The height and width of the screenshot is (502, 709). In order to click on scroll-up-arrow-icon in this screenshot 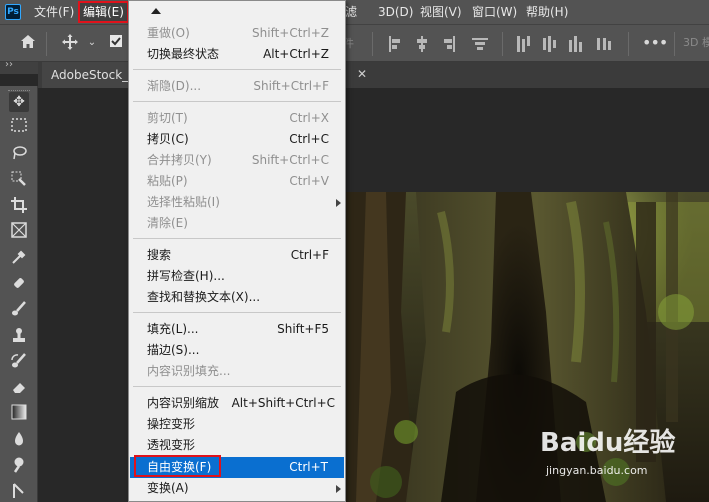, I will do `click(156, 11)`.